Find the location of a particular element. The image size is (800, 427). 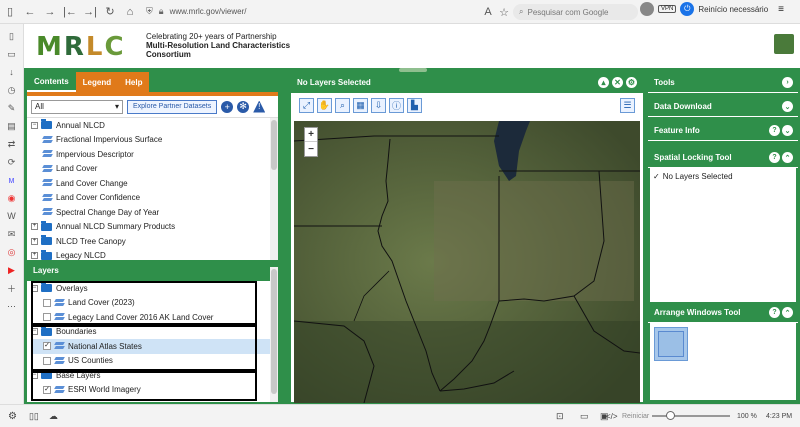

tree-layer-land-cover-change: Land Cover Change is located at coordinates (154, 183).